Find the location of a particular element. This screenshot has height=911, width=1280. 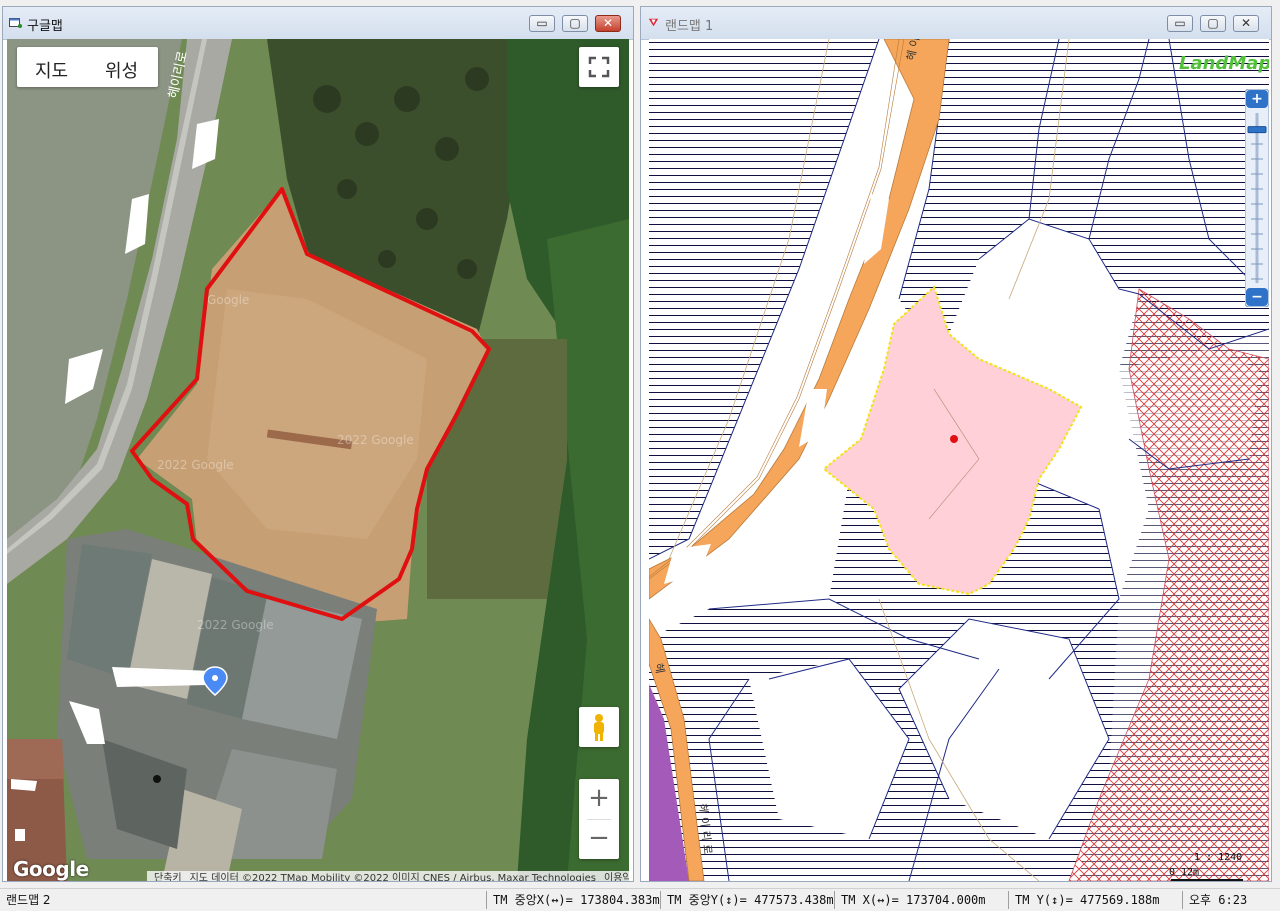

zoom-slider-control: + − is located at coordinates (1256, 198).